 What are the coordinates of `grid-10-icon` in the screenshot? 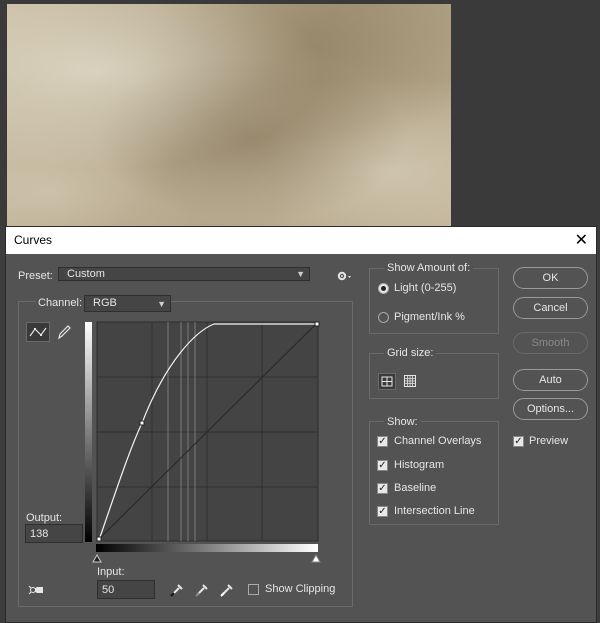 It's located at (410, 381).